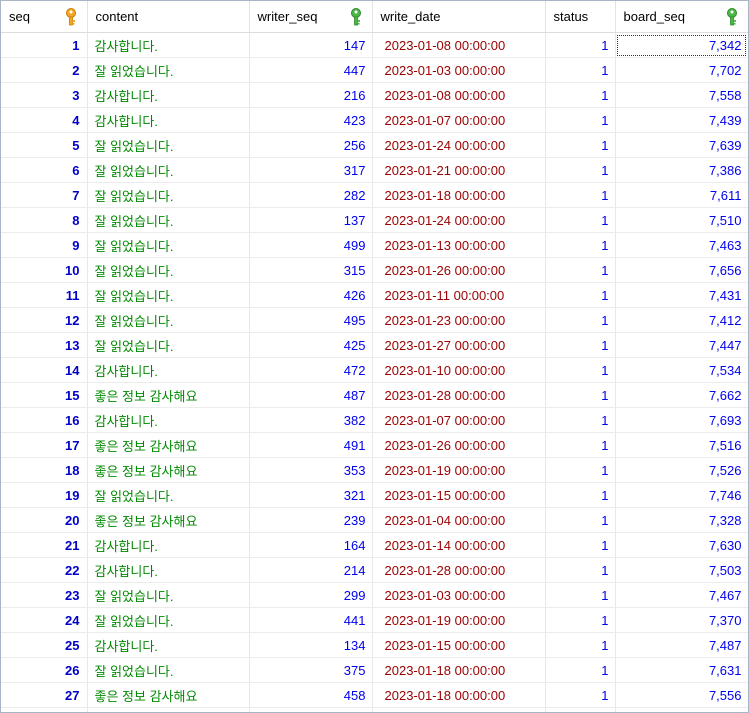  Describe the element at coordinates (44, 95) in the screenshot. I see `cell-seq: 3` at that location.